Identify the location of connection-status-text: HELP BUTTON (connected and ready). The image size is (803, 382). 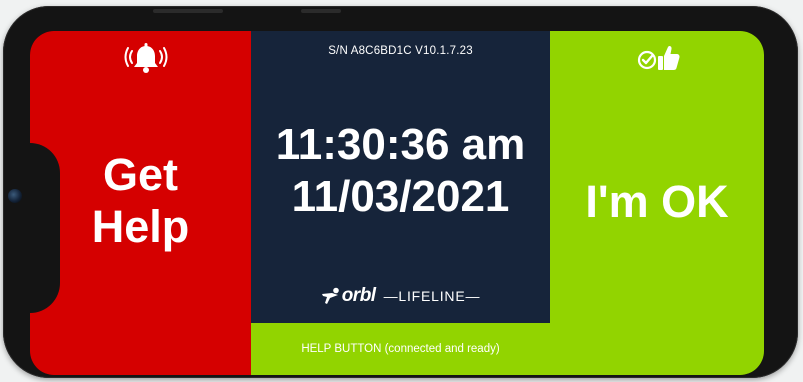
(400, 349).